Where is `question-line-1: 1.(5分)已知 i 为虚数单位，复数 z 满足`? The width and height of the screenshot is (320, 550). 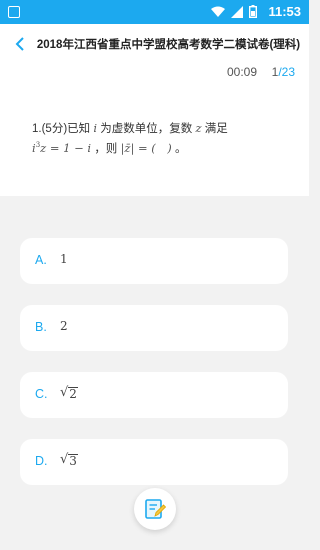 question-line-1: 1.(5分)已知 i 为虚数单位，复数 z 满足 is located at coordinates (130, 128).